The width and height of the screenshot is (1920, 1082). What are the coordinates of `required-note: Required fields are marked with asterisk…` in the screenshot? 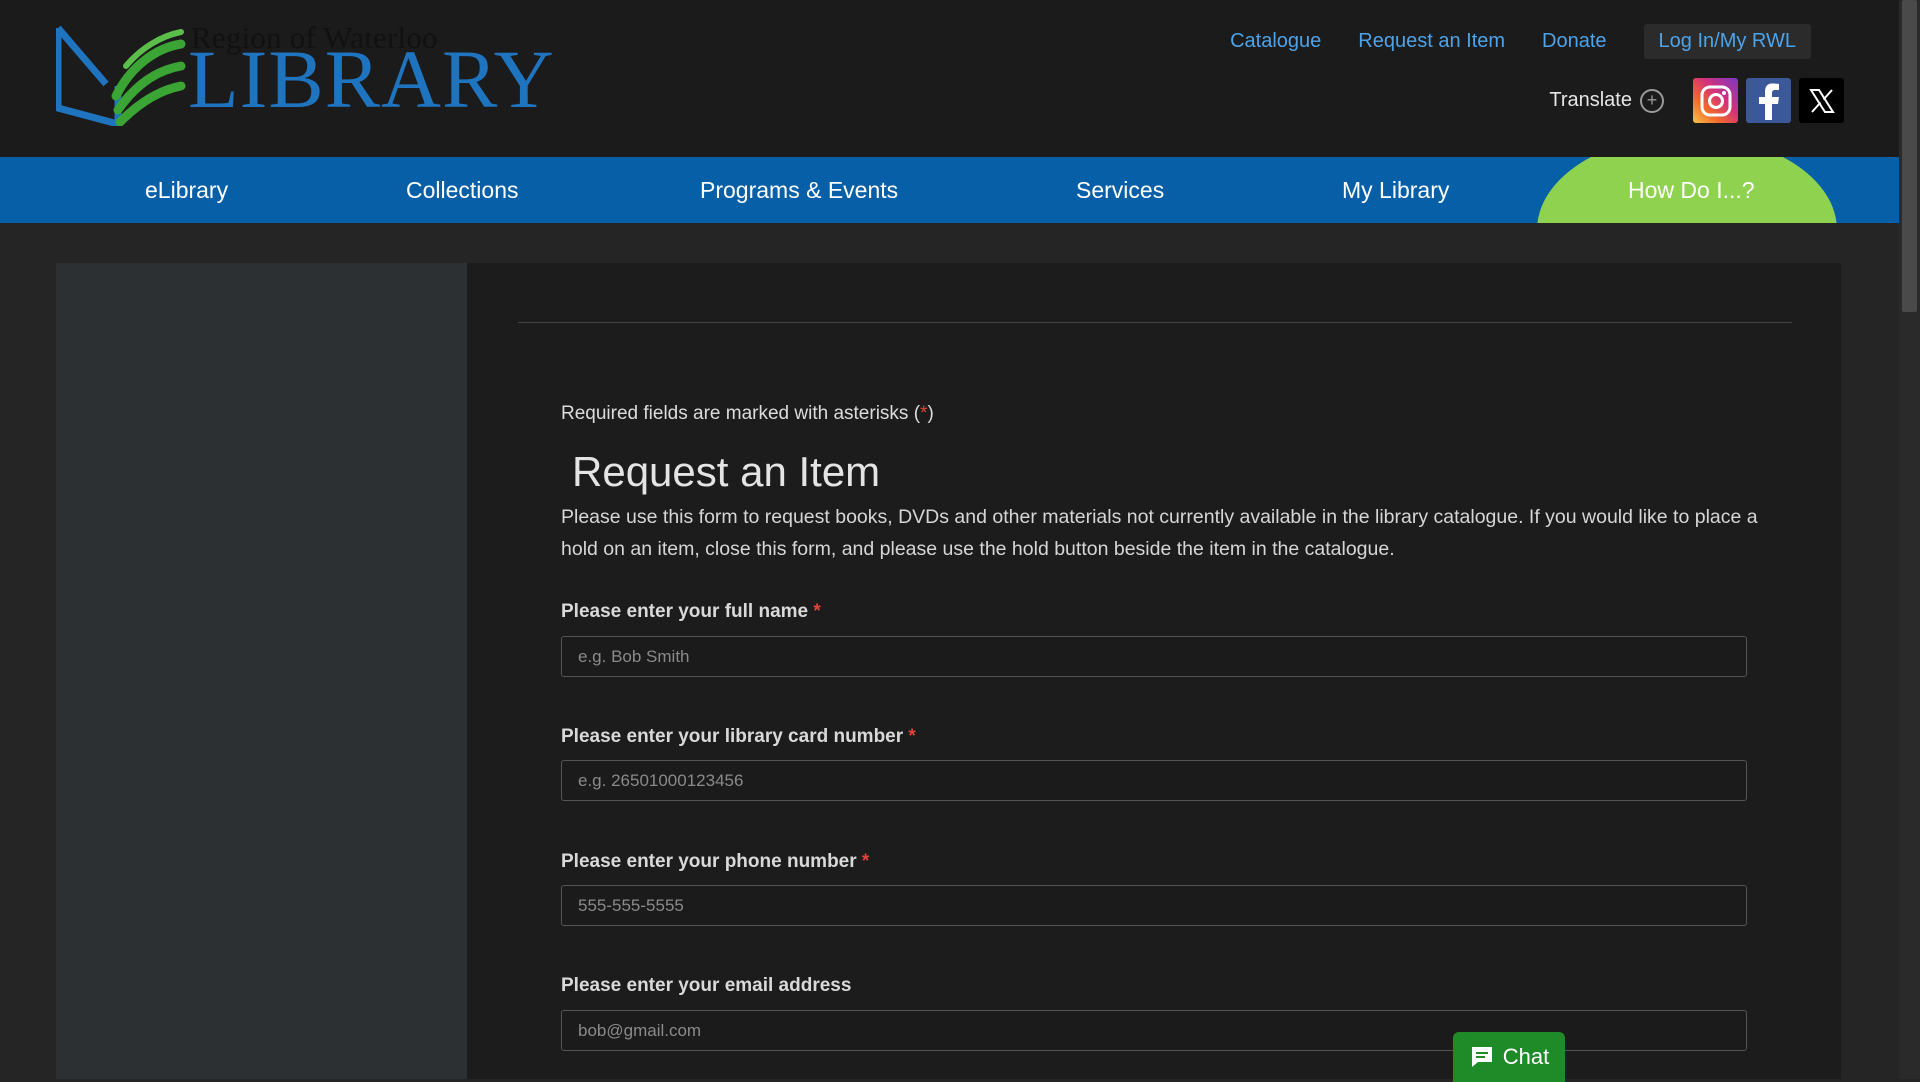 It's located at (747, 414).